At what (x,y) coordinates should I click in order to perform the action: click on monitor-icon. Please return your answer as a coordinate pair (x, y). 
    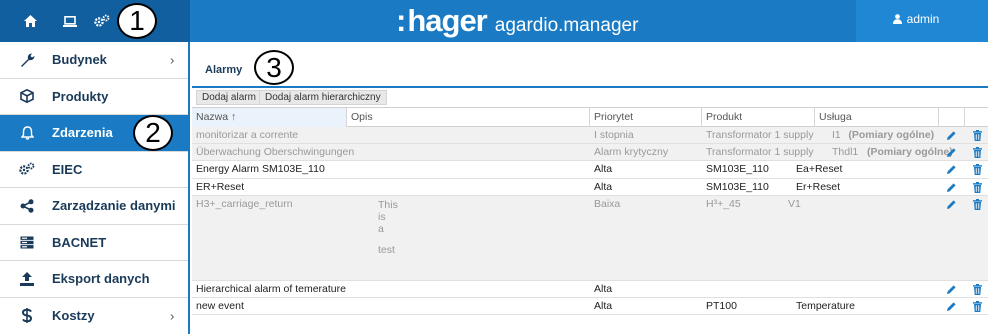
    Looking at the image, I should click on (70, 21).